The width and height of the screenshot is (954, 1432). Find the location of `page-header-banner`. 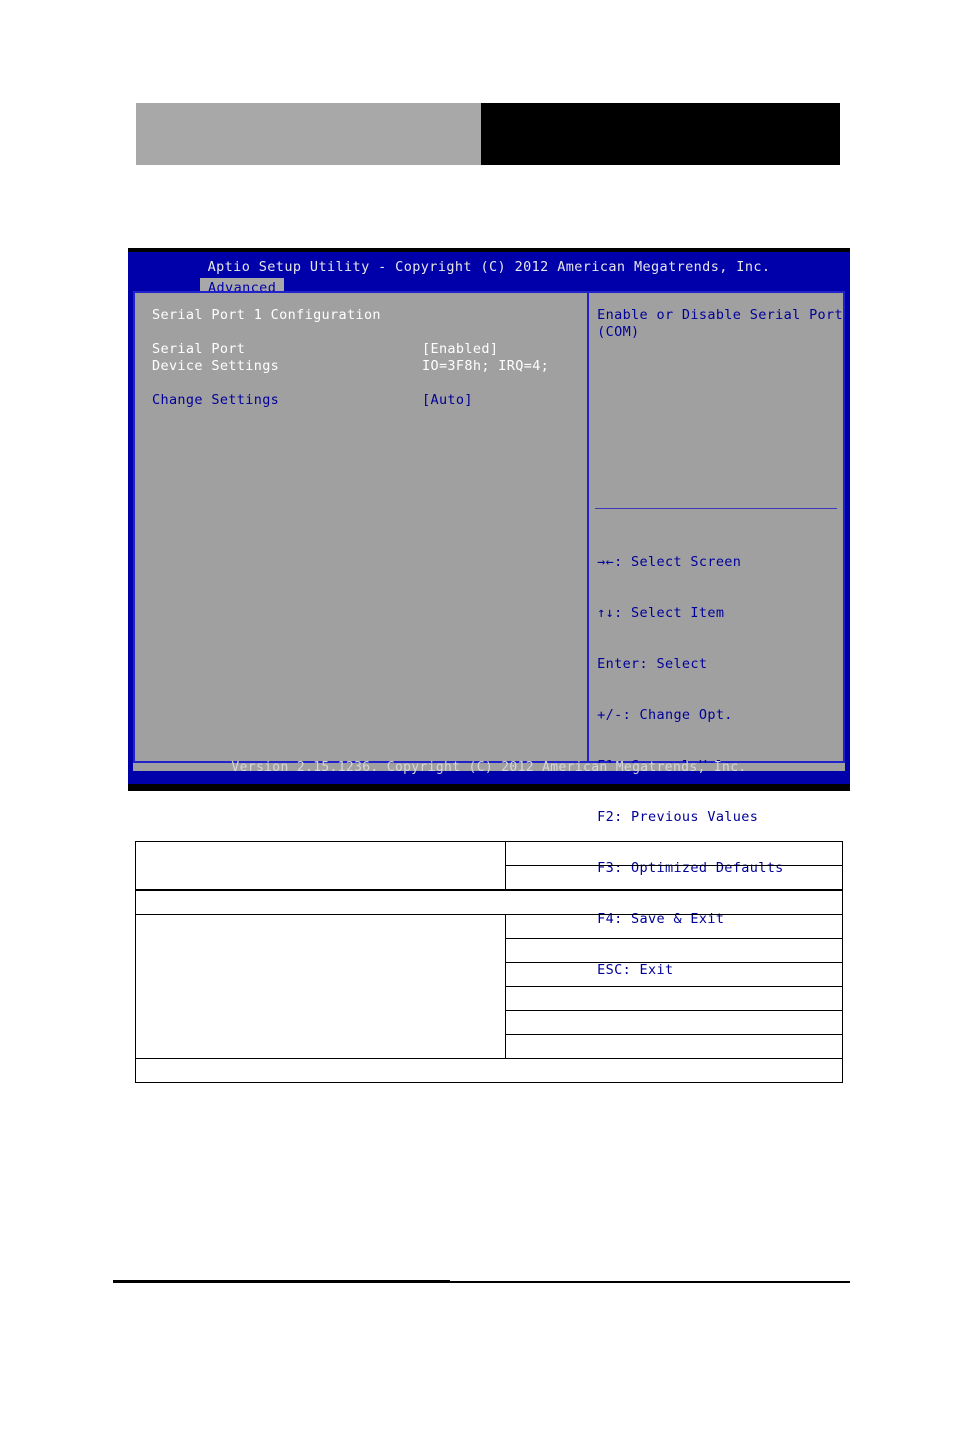

page-header-banner is located at coordinates (488, 134).